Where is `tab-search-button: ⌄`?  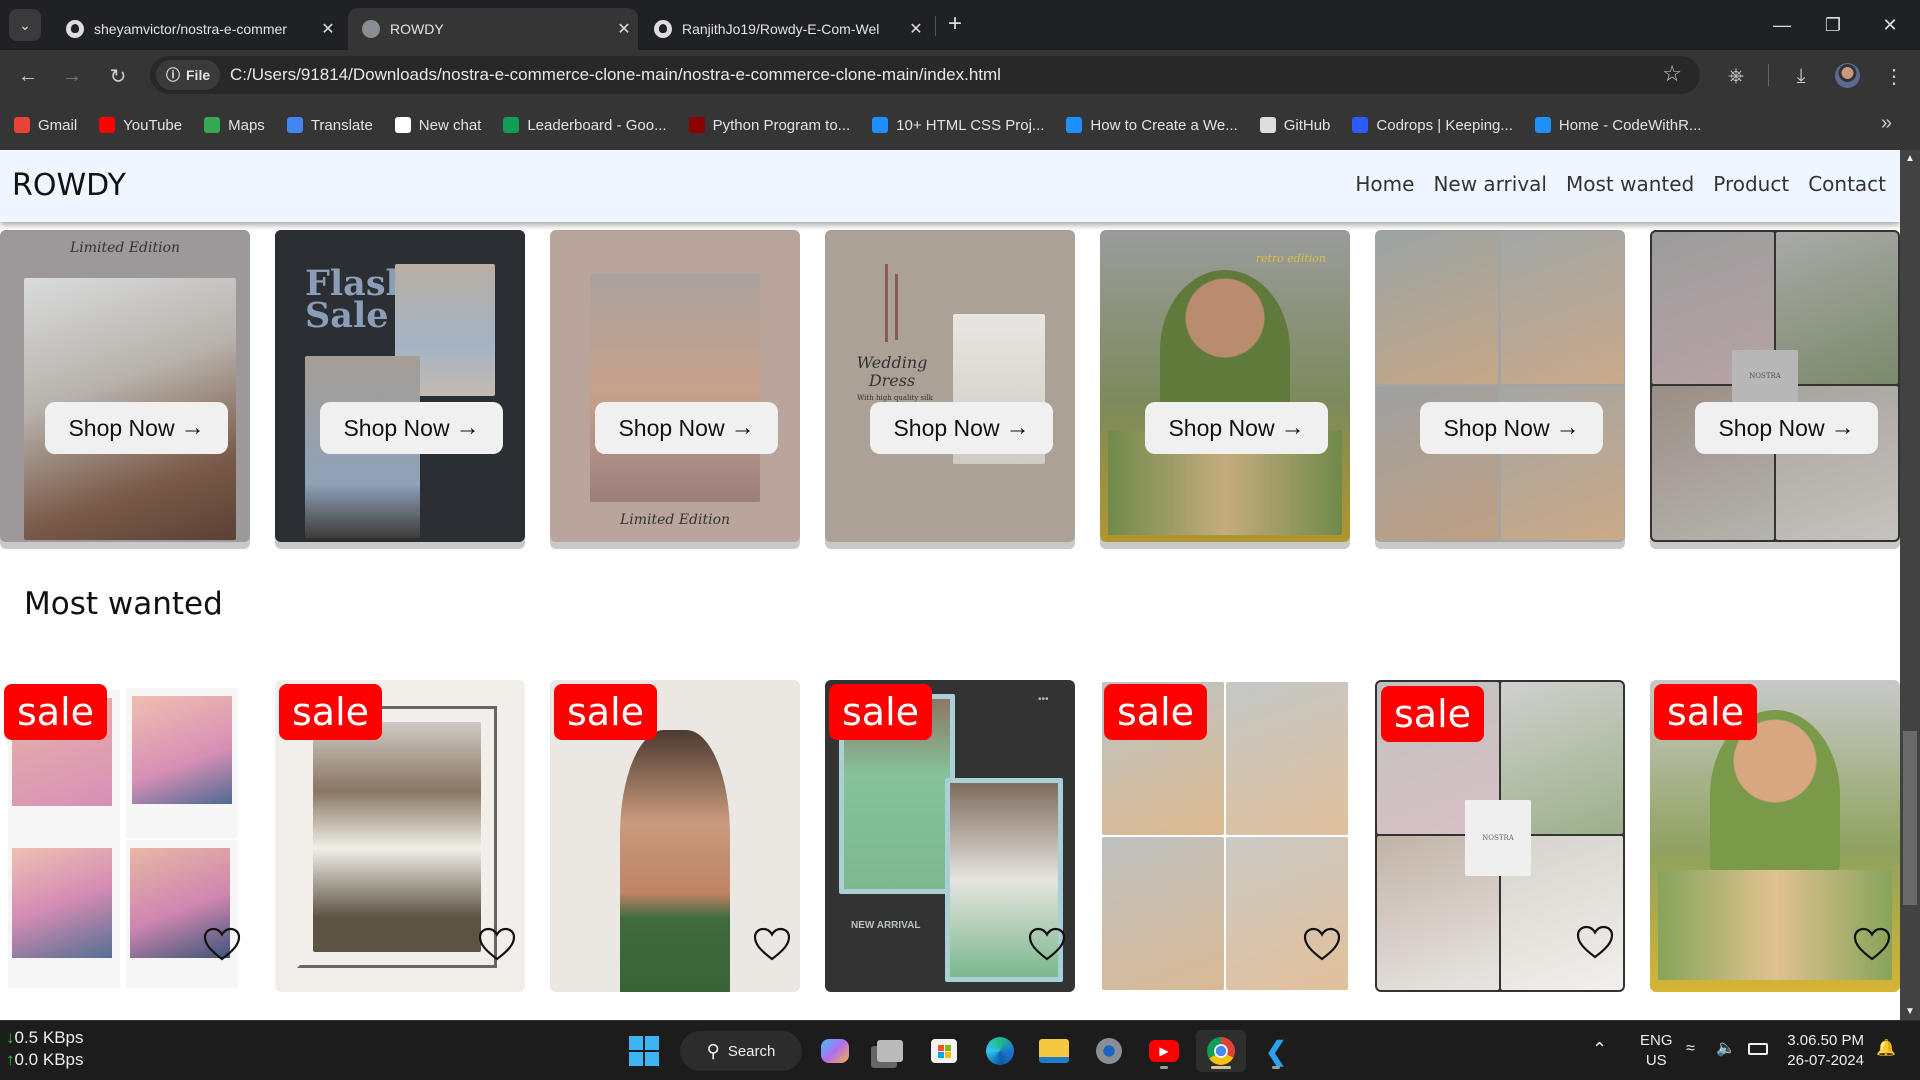
tab-search-button: ⌄ is located at coordinates (25, 25).